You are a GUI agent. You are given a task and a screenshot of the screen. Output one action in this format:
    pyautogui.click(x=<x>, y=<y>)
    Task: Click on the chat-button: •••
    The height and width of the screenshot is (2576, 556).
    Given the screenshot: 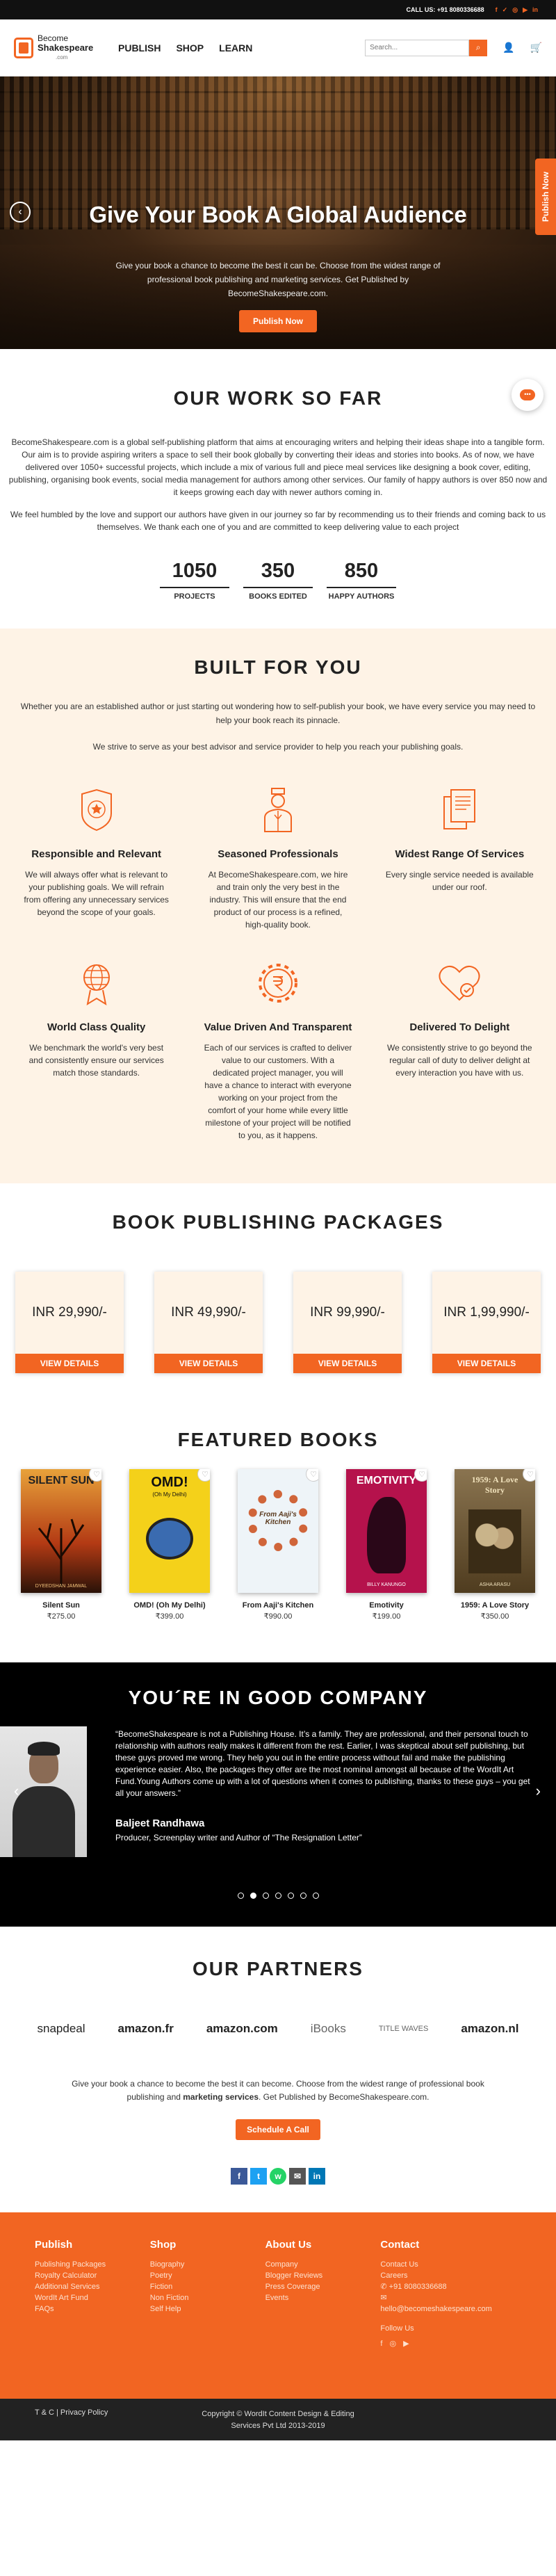 What is the action you would take?
    pyautogui.click(x=527, y=395)
    